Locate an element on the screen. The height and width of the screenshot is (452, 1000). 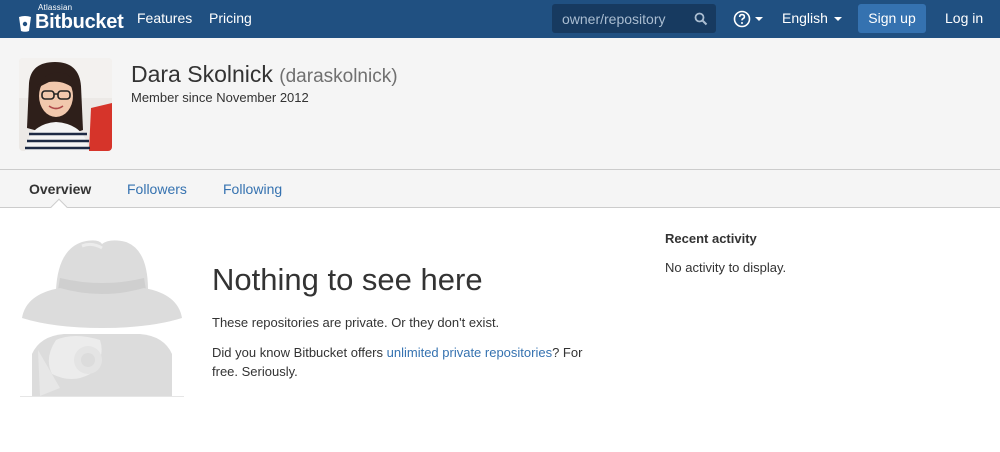
profile-display-name: Dara Skolnick (daraskolnick) is located at coordinates (264, 74).